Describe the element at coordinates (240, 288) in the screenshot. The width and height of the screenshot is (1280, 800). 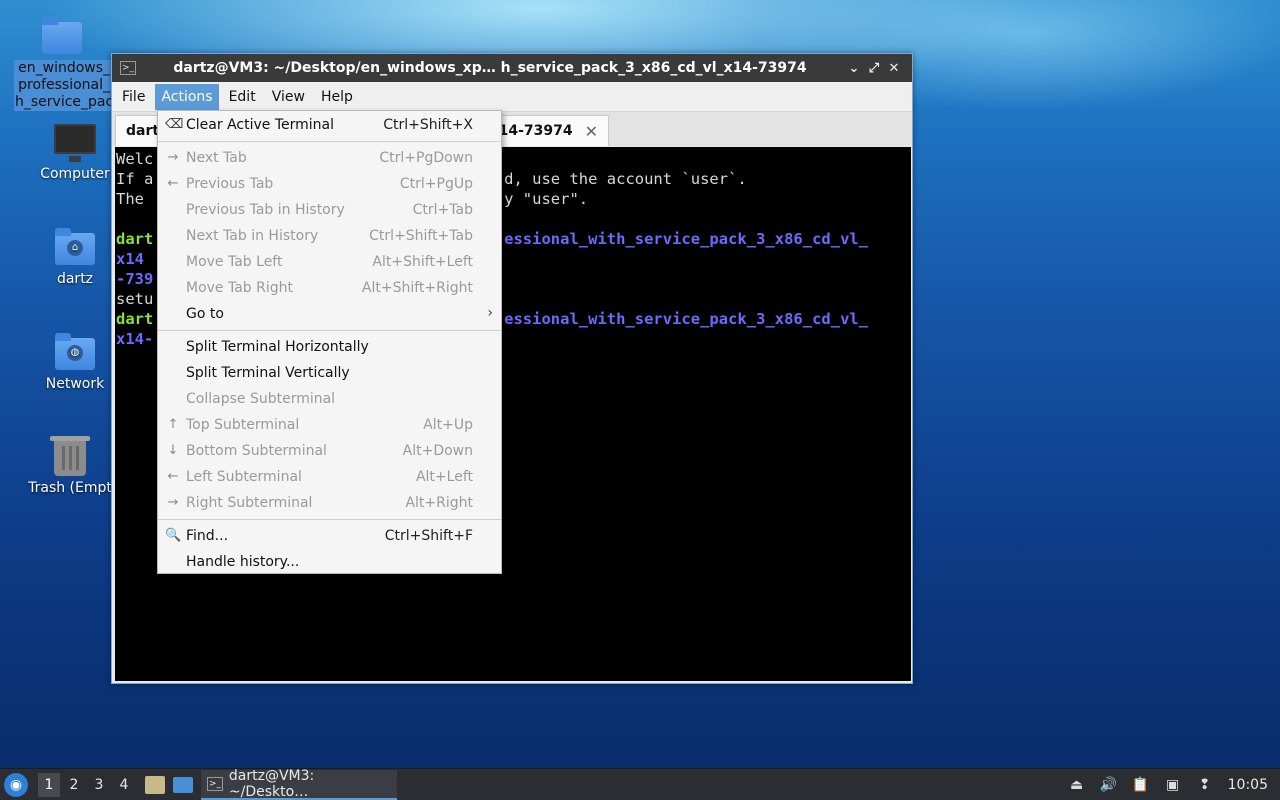
I see `menu-item-label: Move Tab Right` at that location.